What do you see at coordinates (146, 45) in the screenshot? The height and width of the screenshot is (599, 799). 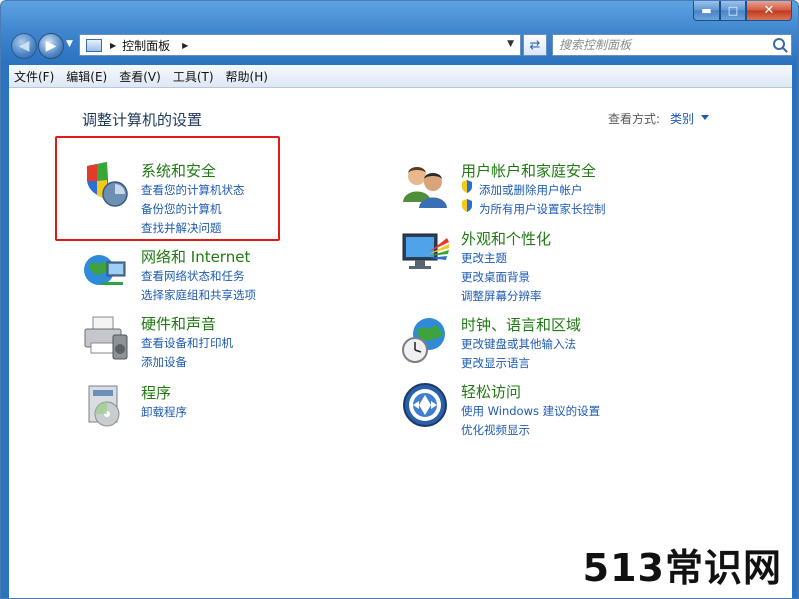 I see `breadcrumb-control-panel: 控制面板` at bounding box center [146, 45].